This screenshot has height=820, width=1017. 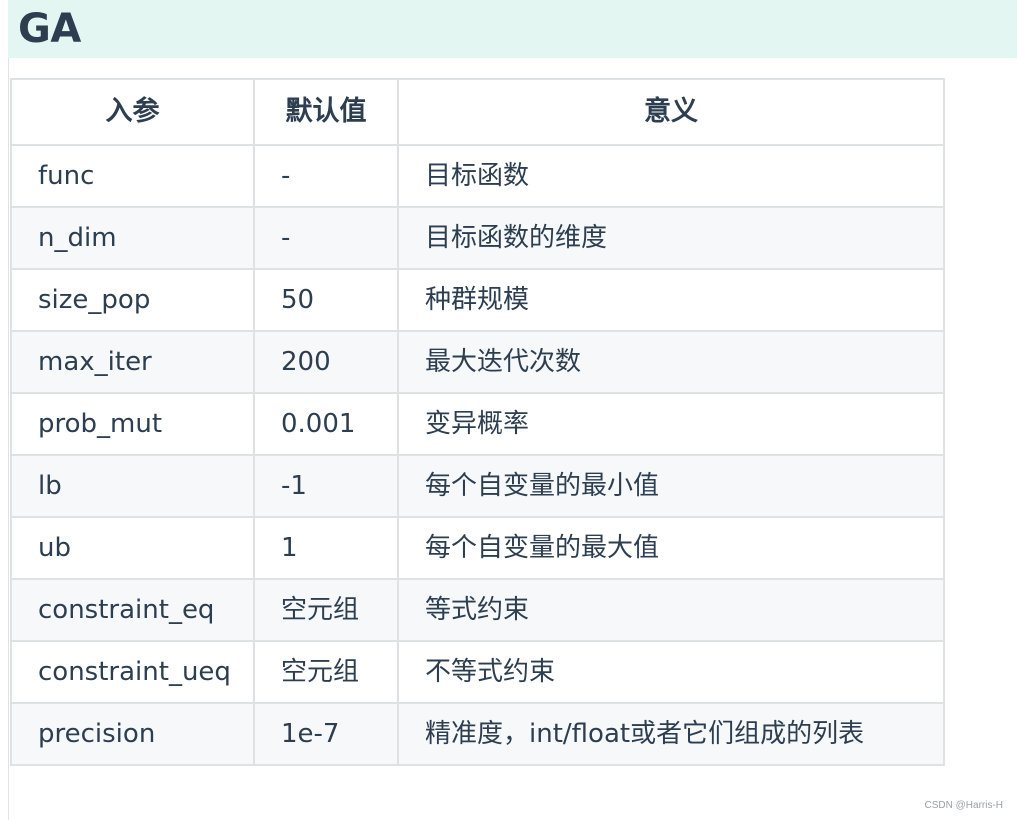 I want to click on param-name: precision, so click(x=132, y=734).